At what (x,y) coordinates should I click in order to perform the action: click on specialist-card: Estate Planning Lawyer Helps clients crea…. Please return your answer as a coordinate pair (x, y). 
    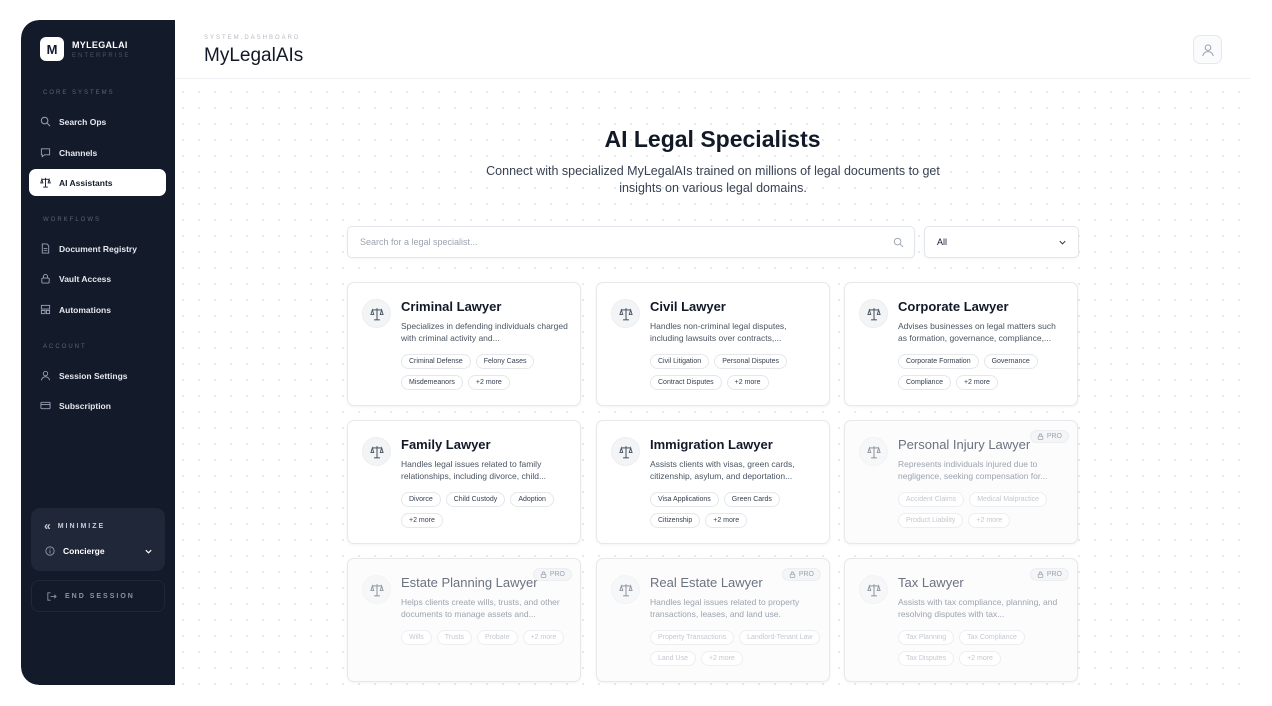
    Looking at the image, I should click on (464, 620).